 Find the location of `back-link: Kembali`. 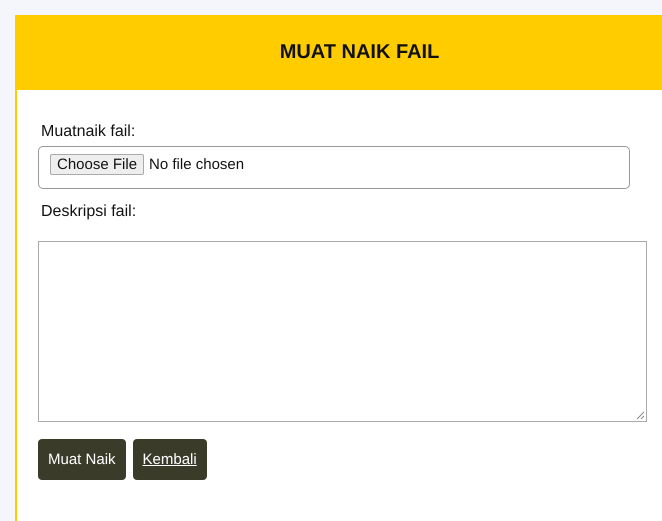

back-link: Kembali is located at coordinates (169, 459).